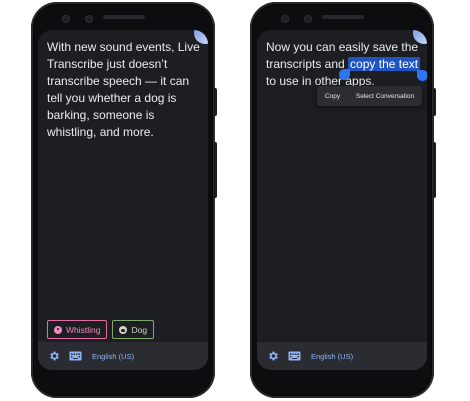 This screenshot has height=401, width=470. I want to click on sound-event-chips: Whistling Dog, so click(101, 329).